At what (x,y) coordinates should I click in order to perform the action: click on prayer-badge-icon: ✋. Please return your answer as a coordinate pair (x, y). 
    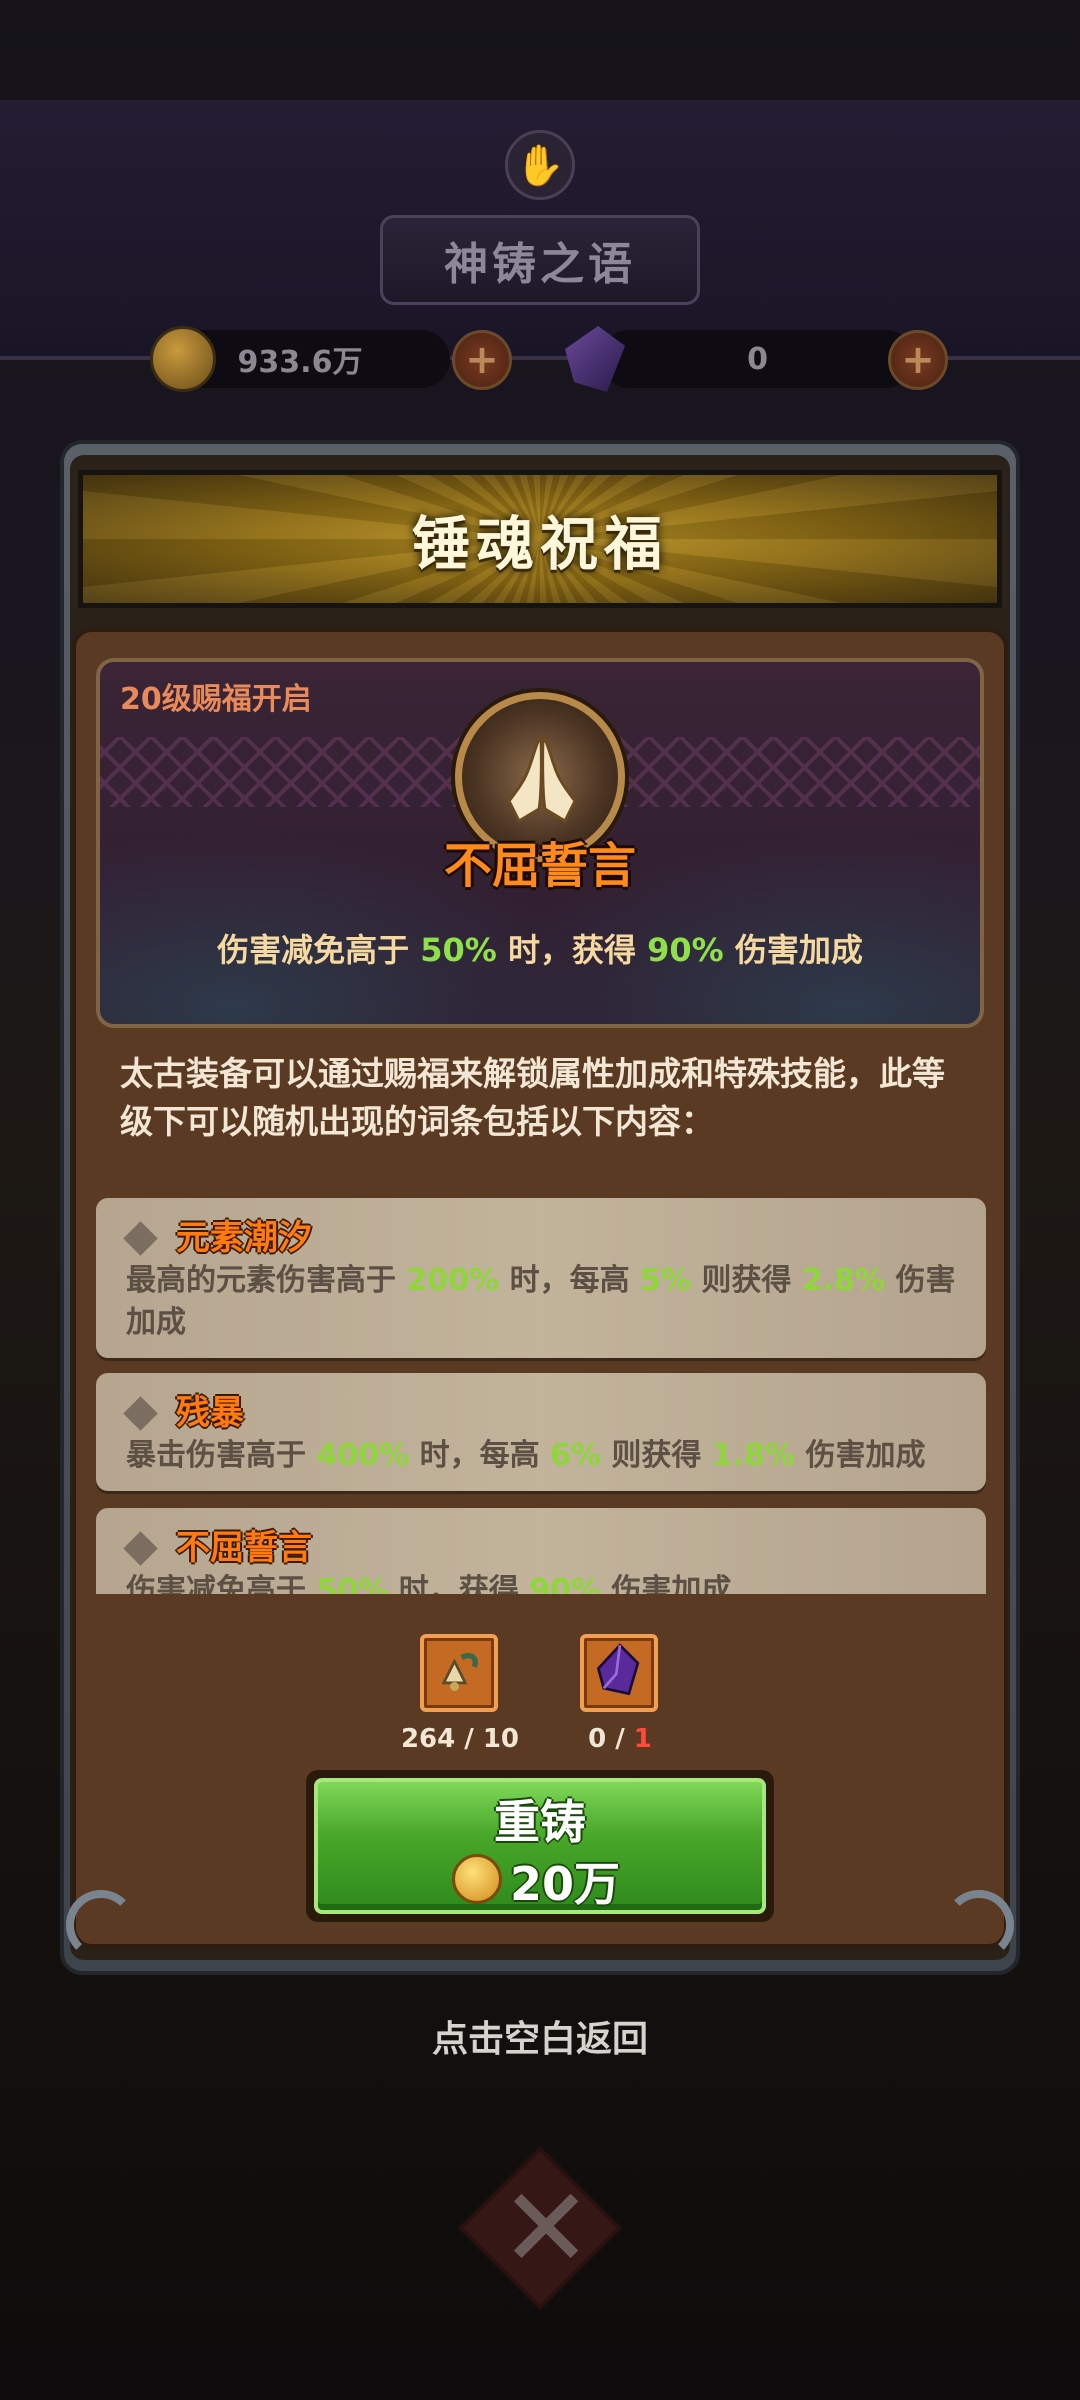
    Looking at the image, I should click on (540, 165).